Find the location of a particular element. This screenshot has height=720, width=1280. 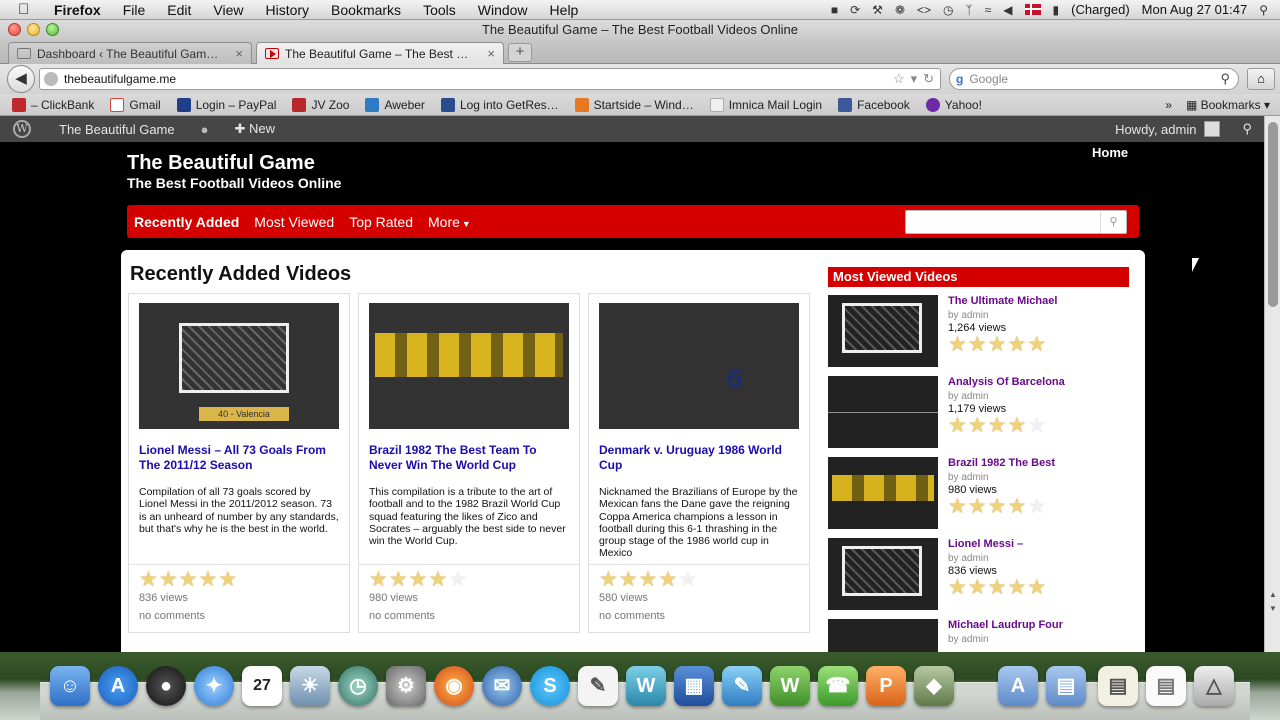

calendar-icon: 27 is located at coordinates (262, 686).